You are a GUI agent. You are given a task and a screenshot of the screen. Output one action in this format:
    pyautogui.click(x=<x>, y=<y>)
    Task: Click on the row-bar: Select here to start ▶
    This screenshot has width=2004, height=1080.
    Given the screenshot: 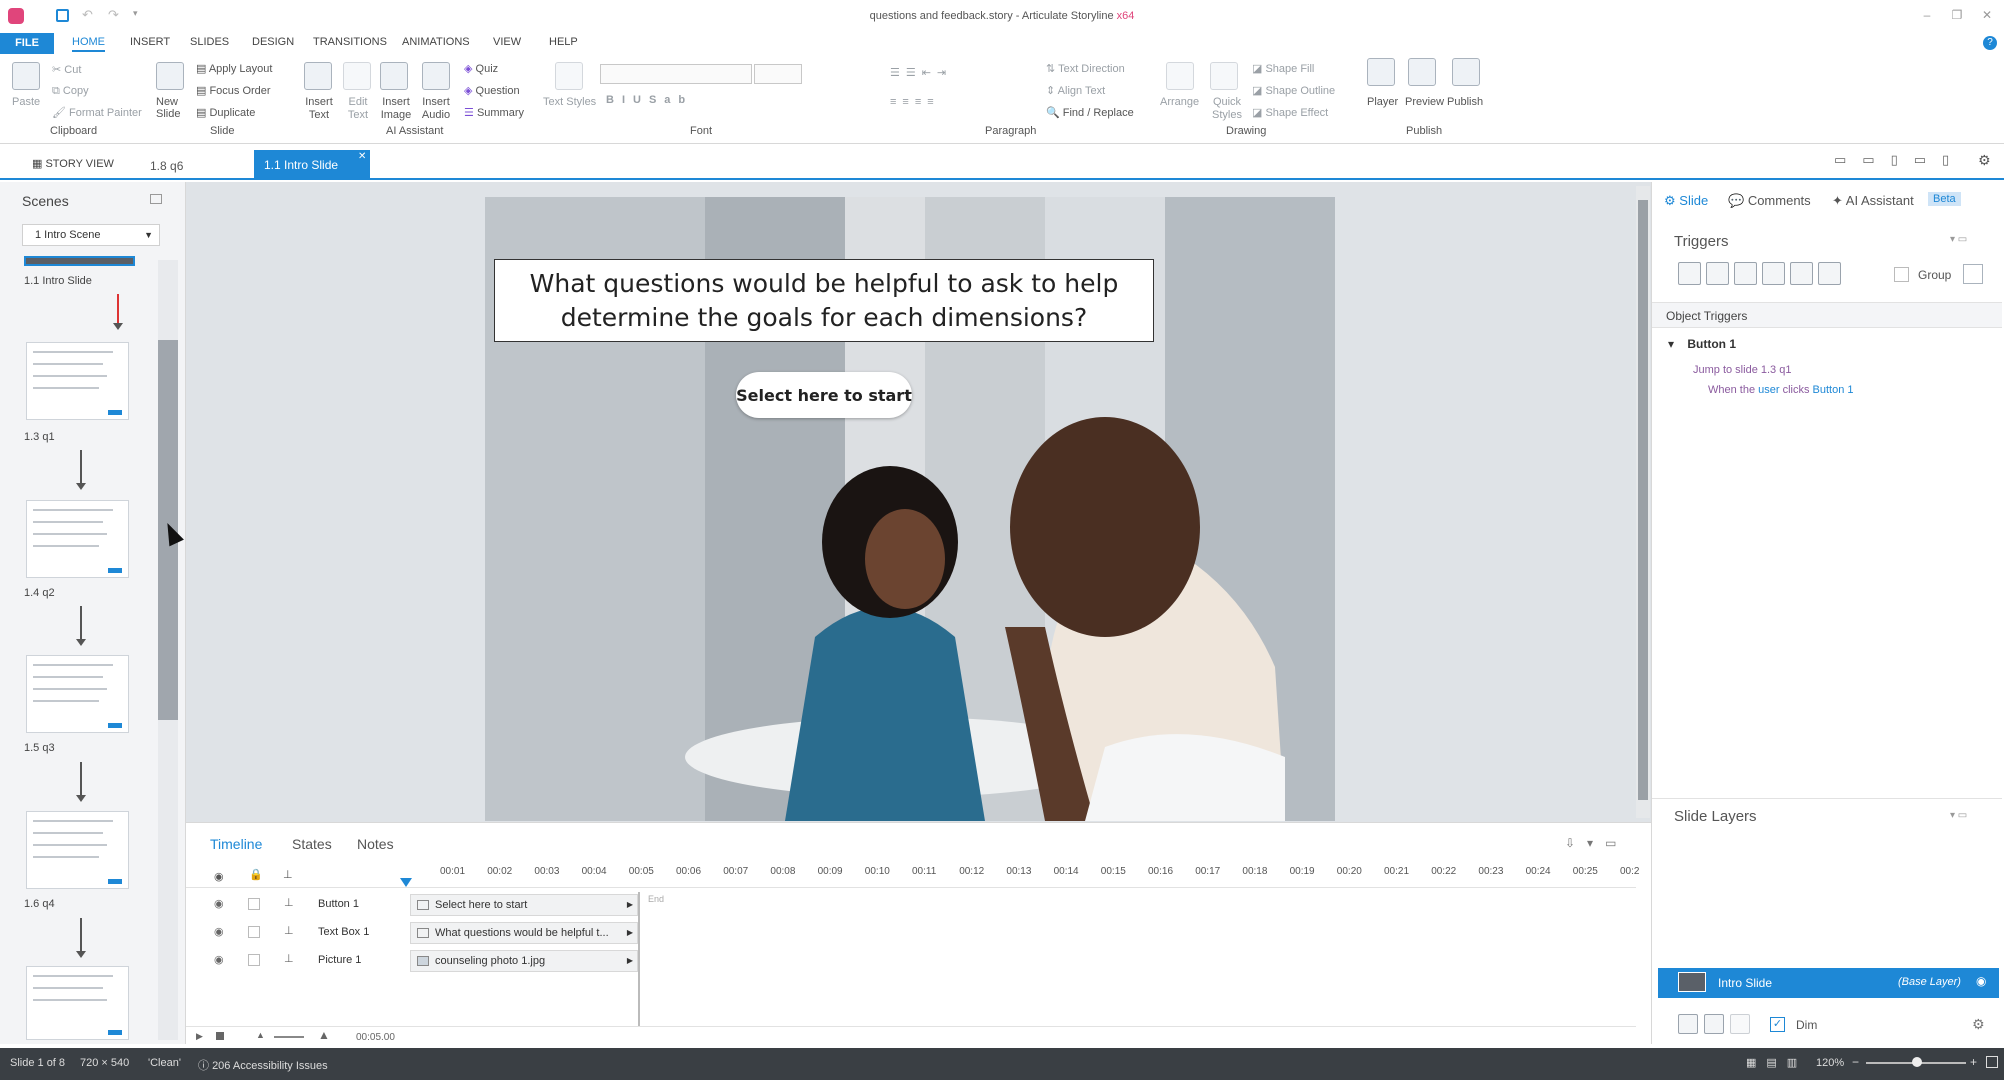 What is the action you would take?
    pyautogui.click(x=524, y=905)
    